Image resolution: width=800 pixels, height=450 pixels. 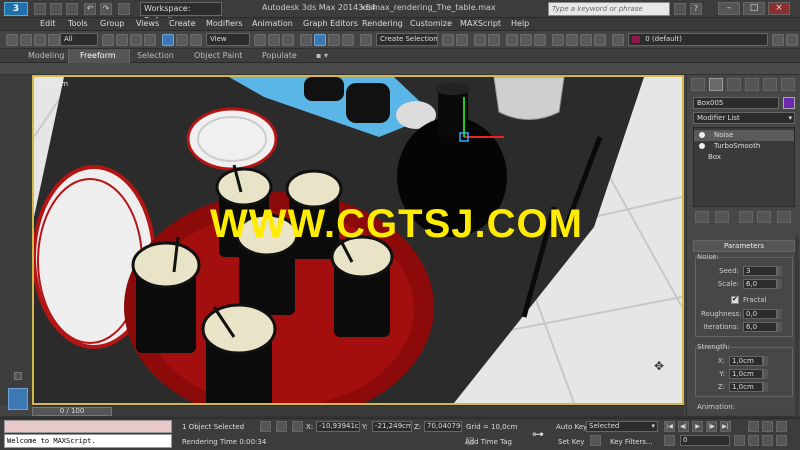 What do you see at coordinates (48, 23) in the screenshot?
I see `menu-edit: Edit` at bounding box center [48, 23].